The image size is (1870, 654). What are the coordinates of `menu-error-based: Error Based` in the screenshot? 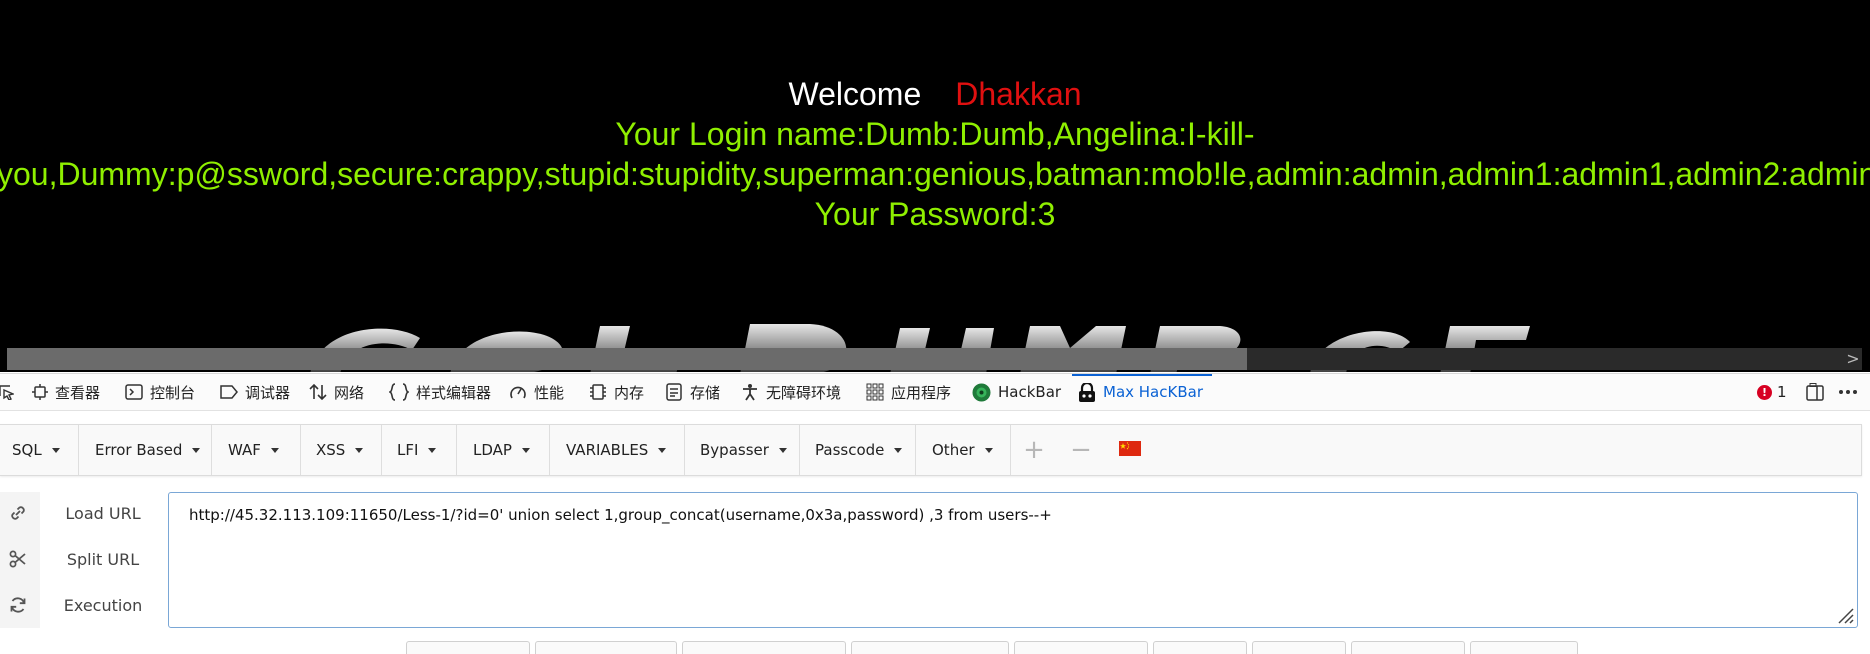 It's located at (148, 450).